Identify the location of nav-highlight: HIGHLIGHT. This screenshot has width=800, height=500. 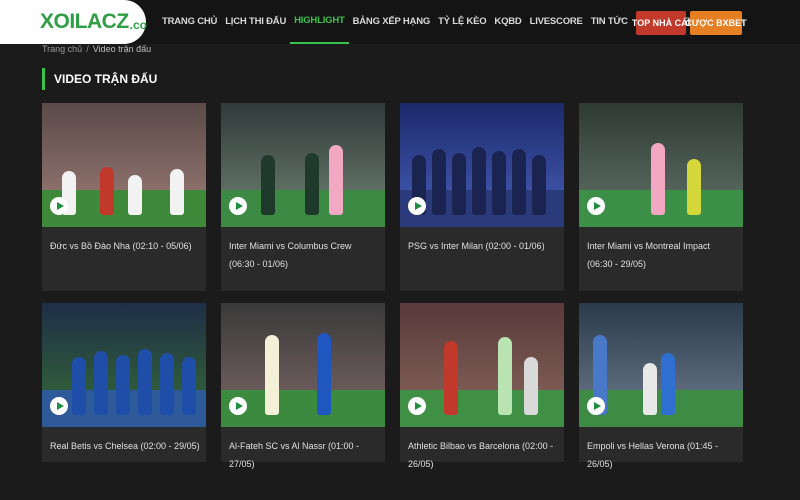
(319, 22).